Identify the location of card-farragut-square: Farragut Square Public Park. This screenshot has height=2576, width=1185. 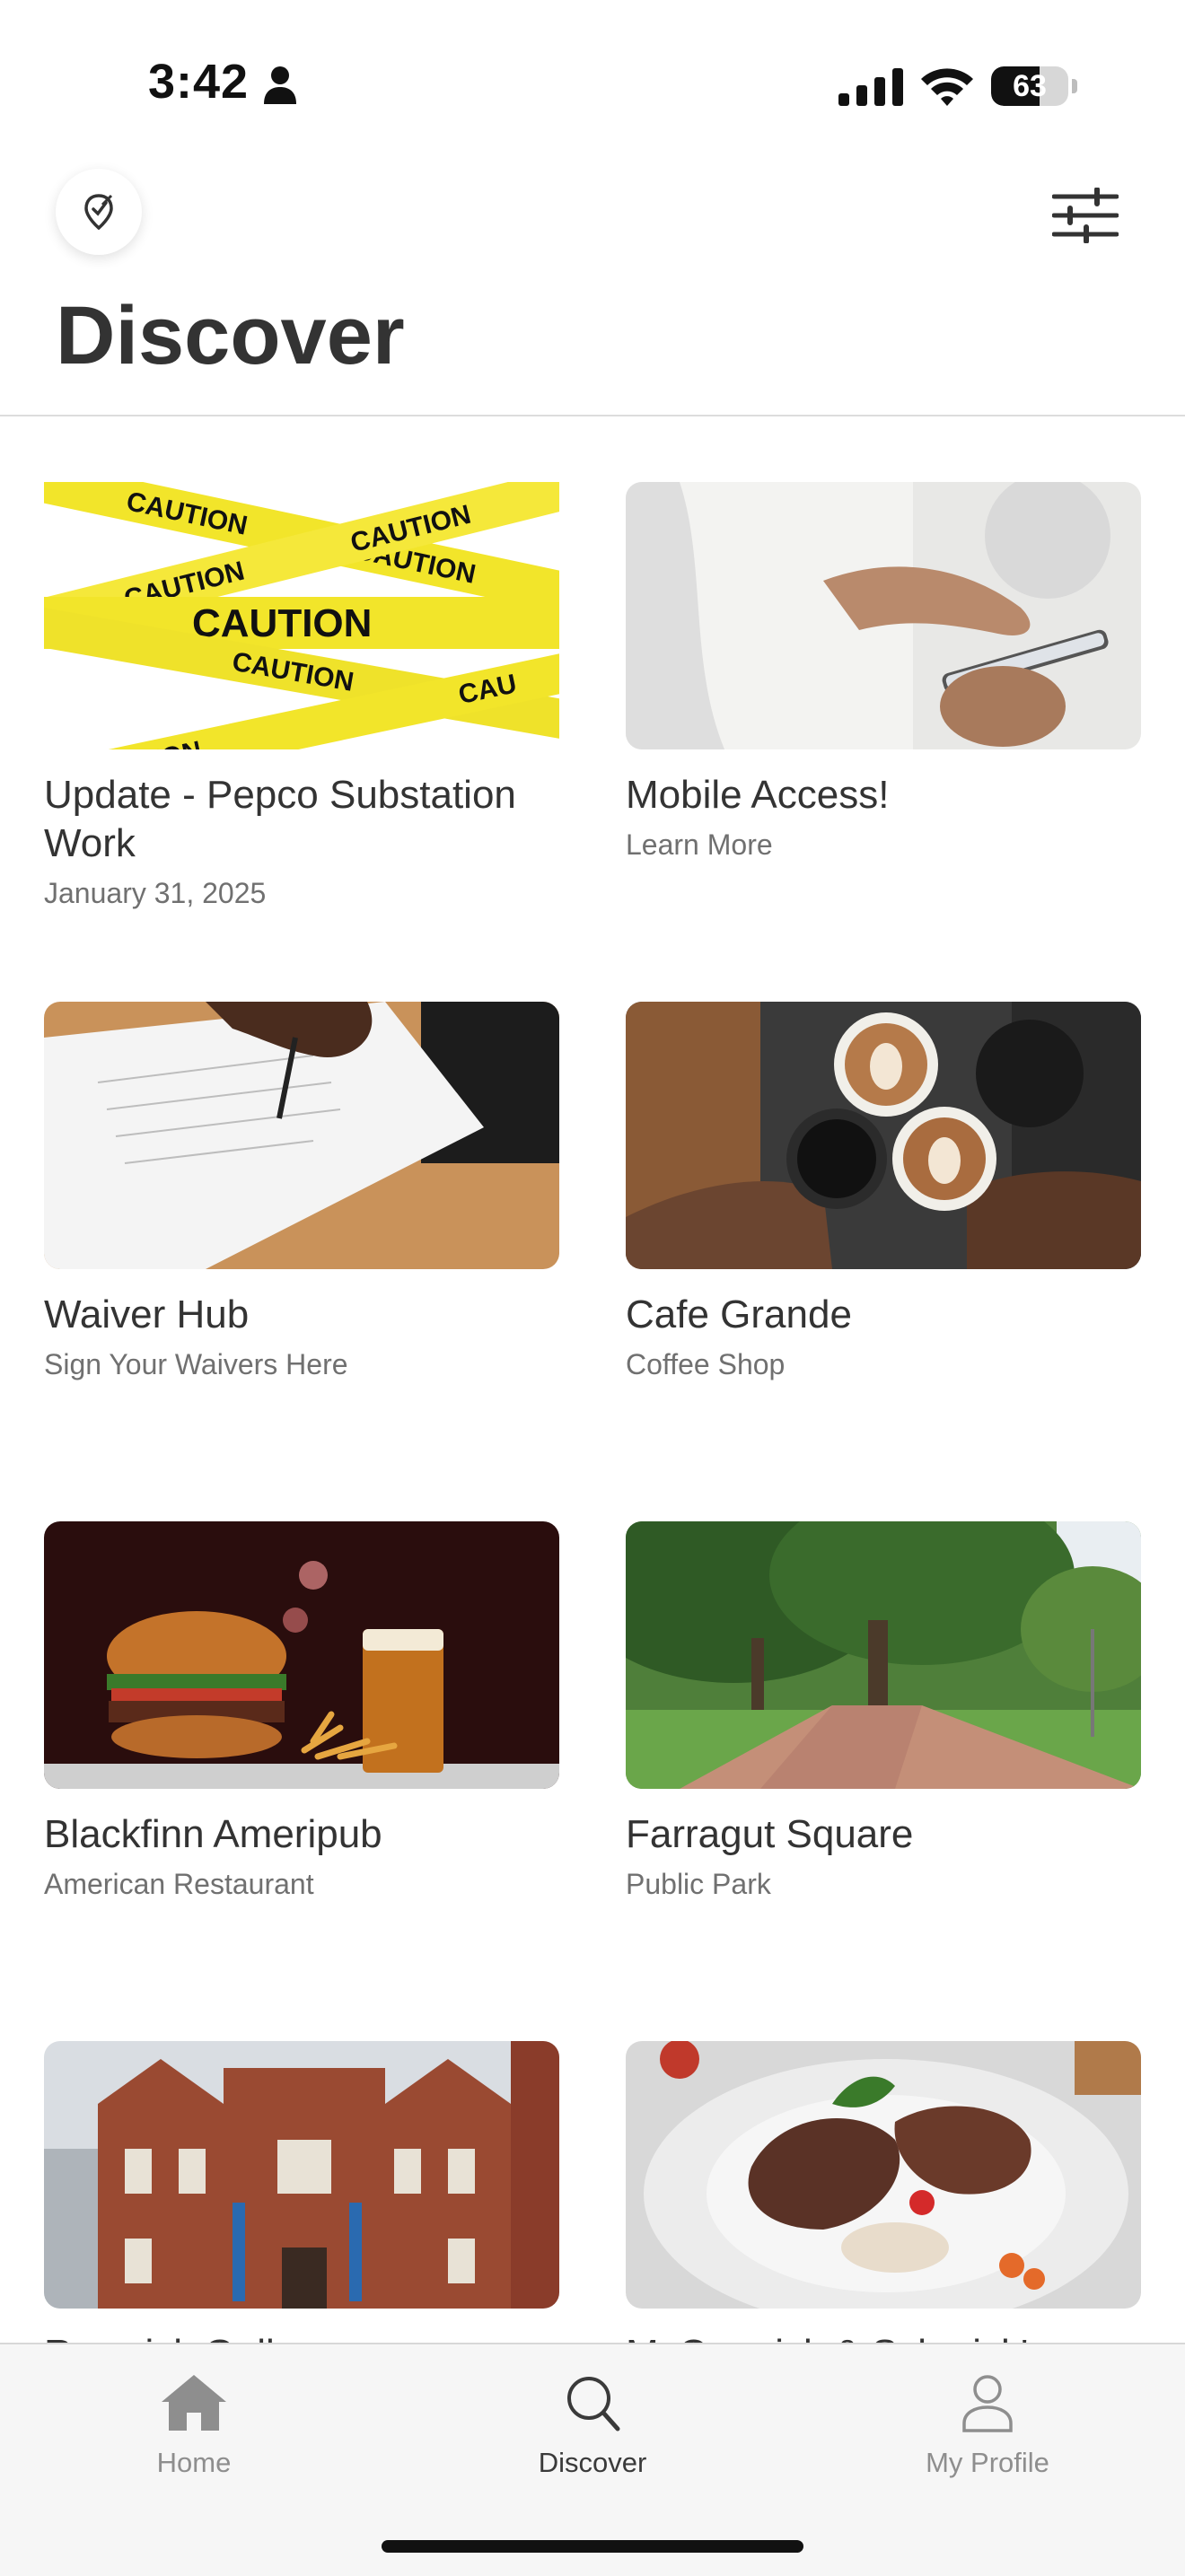
(883, 1711).